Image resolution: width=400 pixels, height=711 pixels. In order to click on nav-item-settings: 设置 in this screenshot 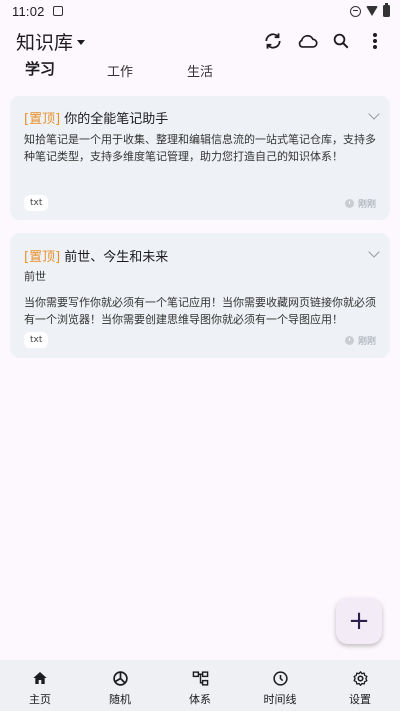, I will do `click(360, 685)`.